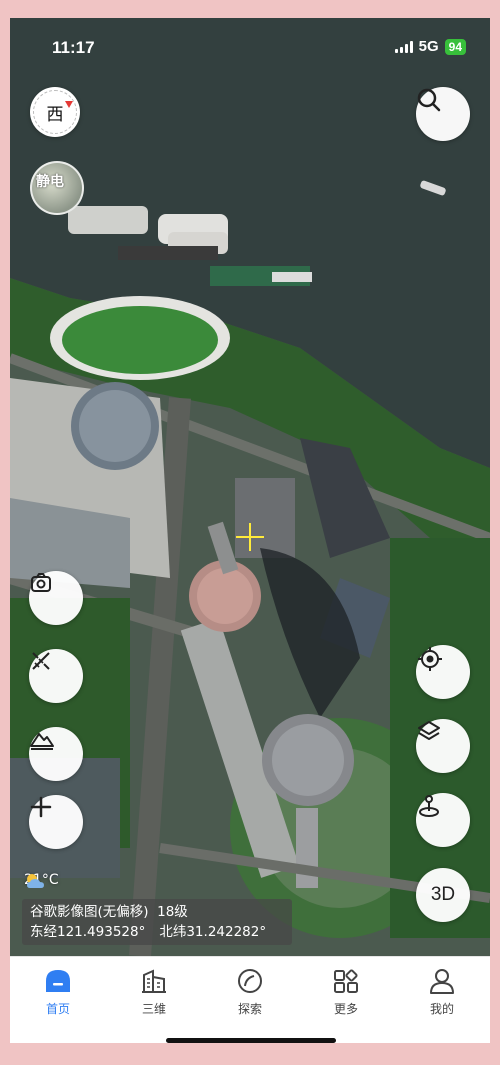 The image size is (500, 1065). I want to click on three-d-button: 3D, so click(443, 895).